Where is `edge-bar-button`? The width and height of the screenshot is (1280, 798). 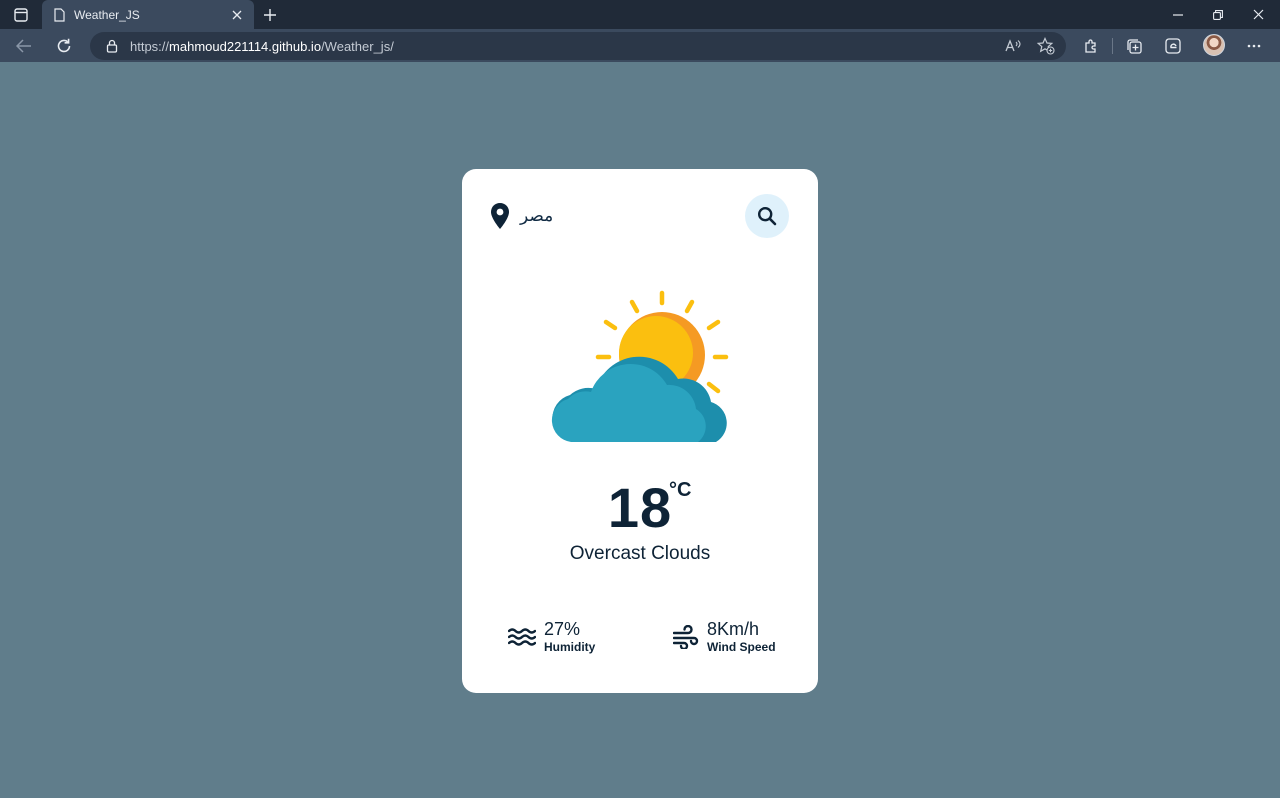 edge-bar-button is located at coordinates (1173, 46).